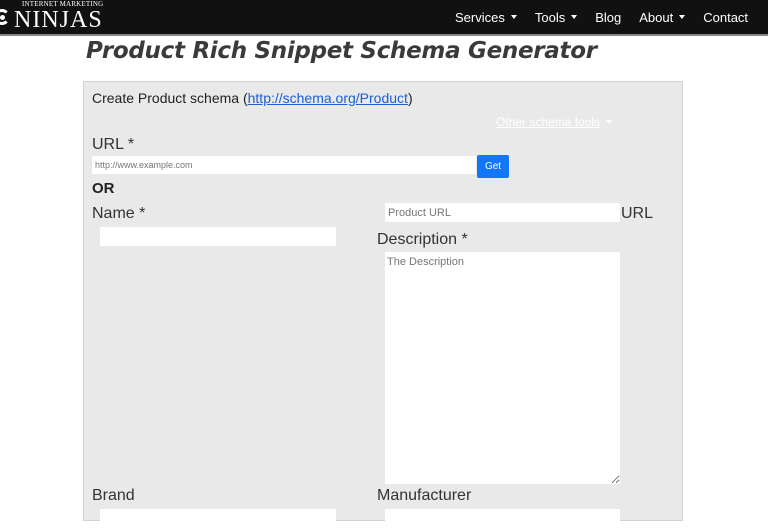 The image size is (768, 528). Describe the element at coordinates (493, 166) in the screenshot. I see `get-button: Get` at that location.